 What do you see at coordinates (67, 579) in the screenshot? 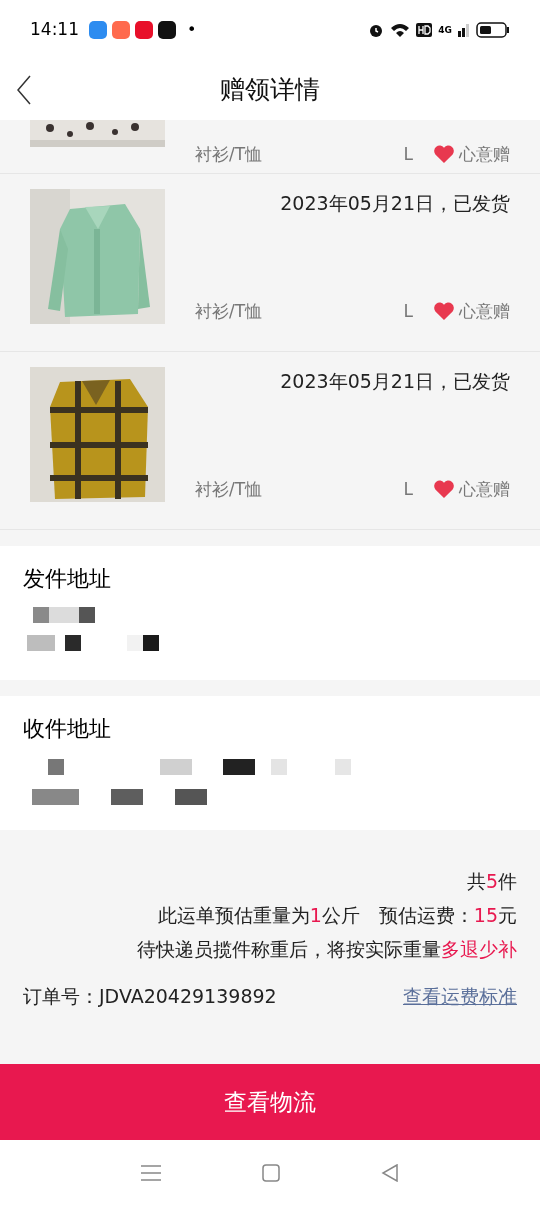
I see `section-title: 发件地址` at bounding box center [67, 579].